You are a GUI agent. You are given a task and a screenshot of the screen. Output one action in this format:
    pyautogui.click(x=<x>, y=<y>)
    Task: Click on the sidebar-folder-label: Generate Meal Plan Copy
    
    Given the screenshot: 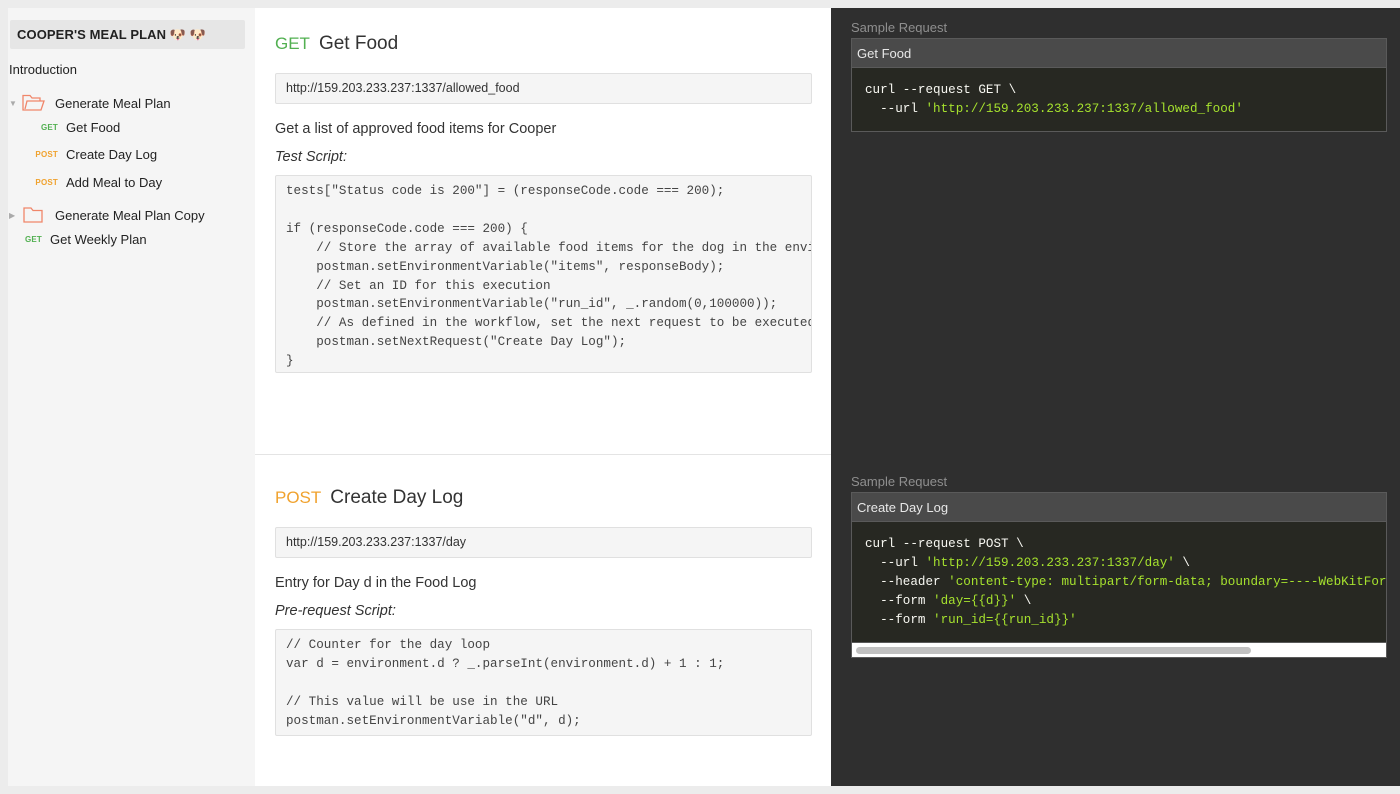 What is the action you would take?
    pyautogui.click(x=130, y=215)
    